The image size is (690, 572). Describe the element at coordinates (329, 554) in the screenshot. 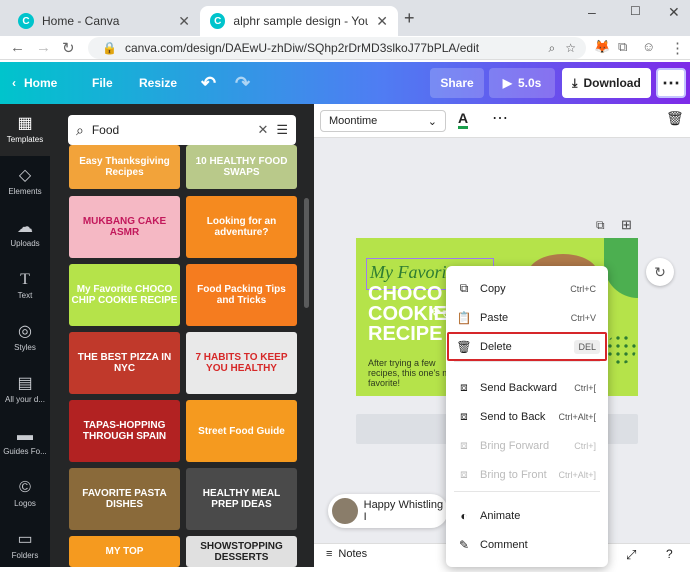

I see `notes-icon: ≡` at that location.